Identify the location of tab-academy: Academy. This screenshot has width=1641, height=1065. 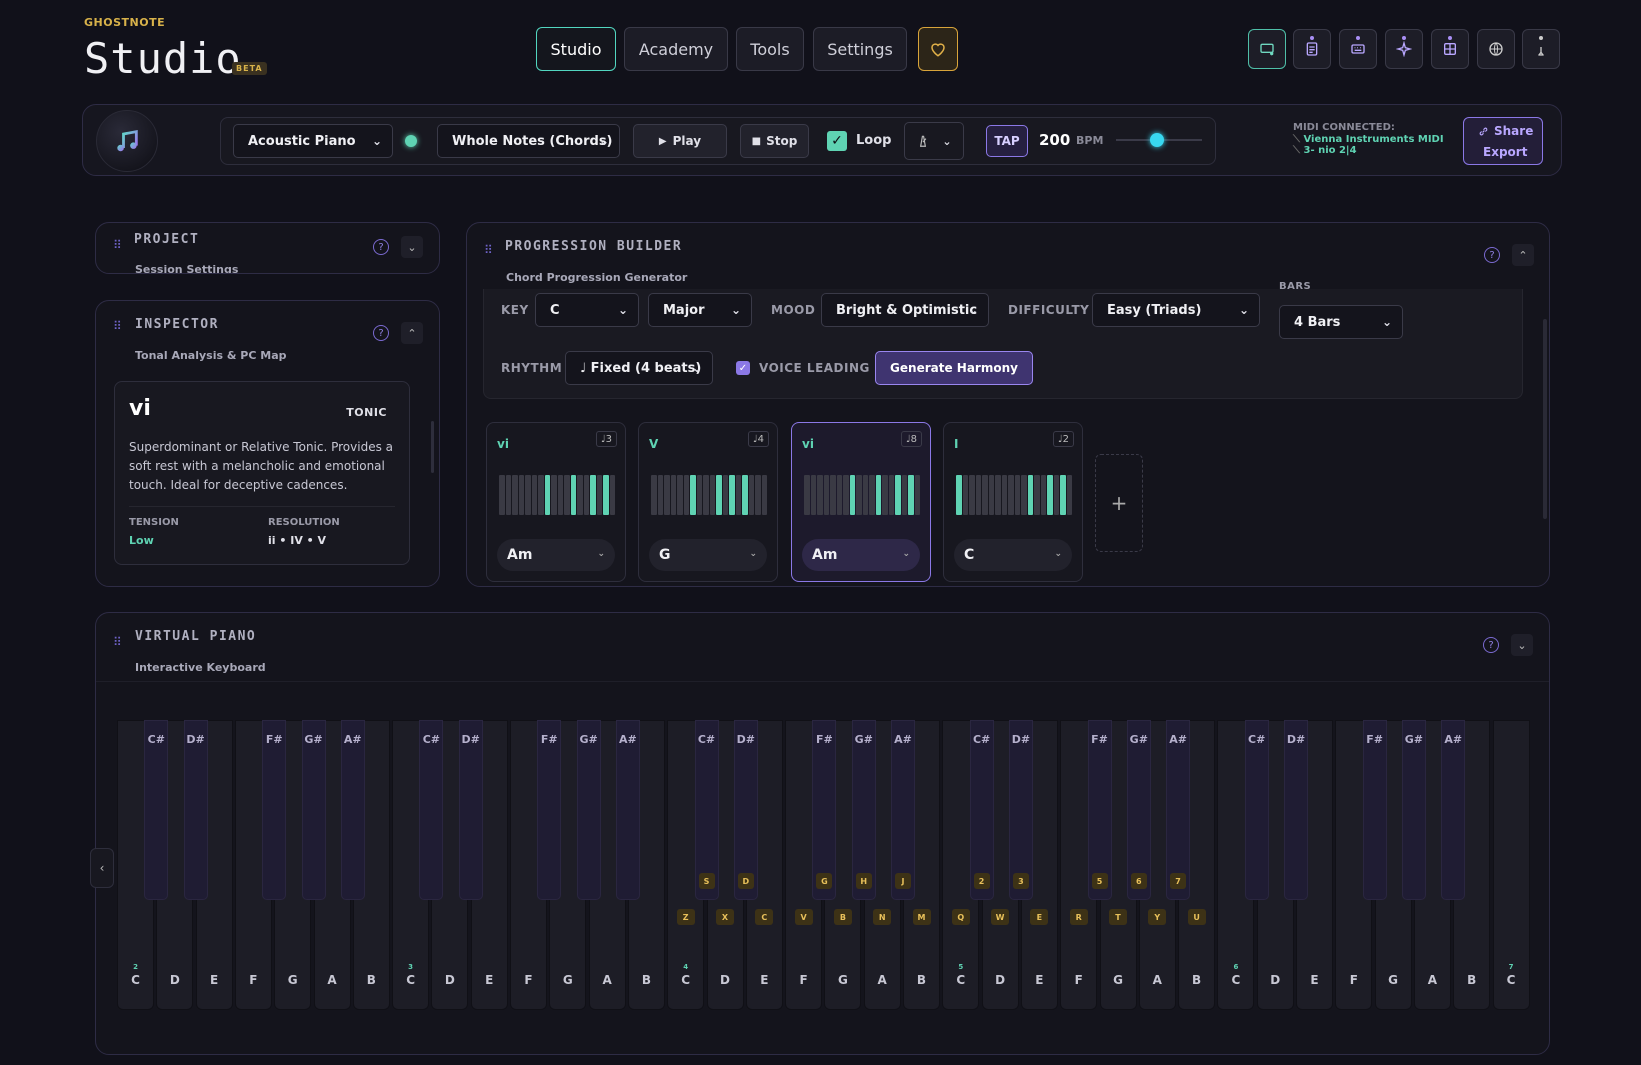
(676, 49).